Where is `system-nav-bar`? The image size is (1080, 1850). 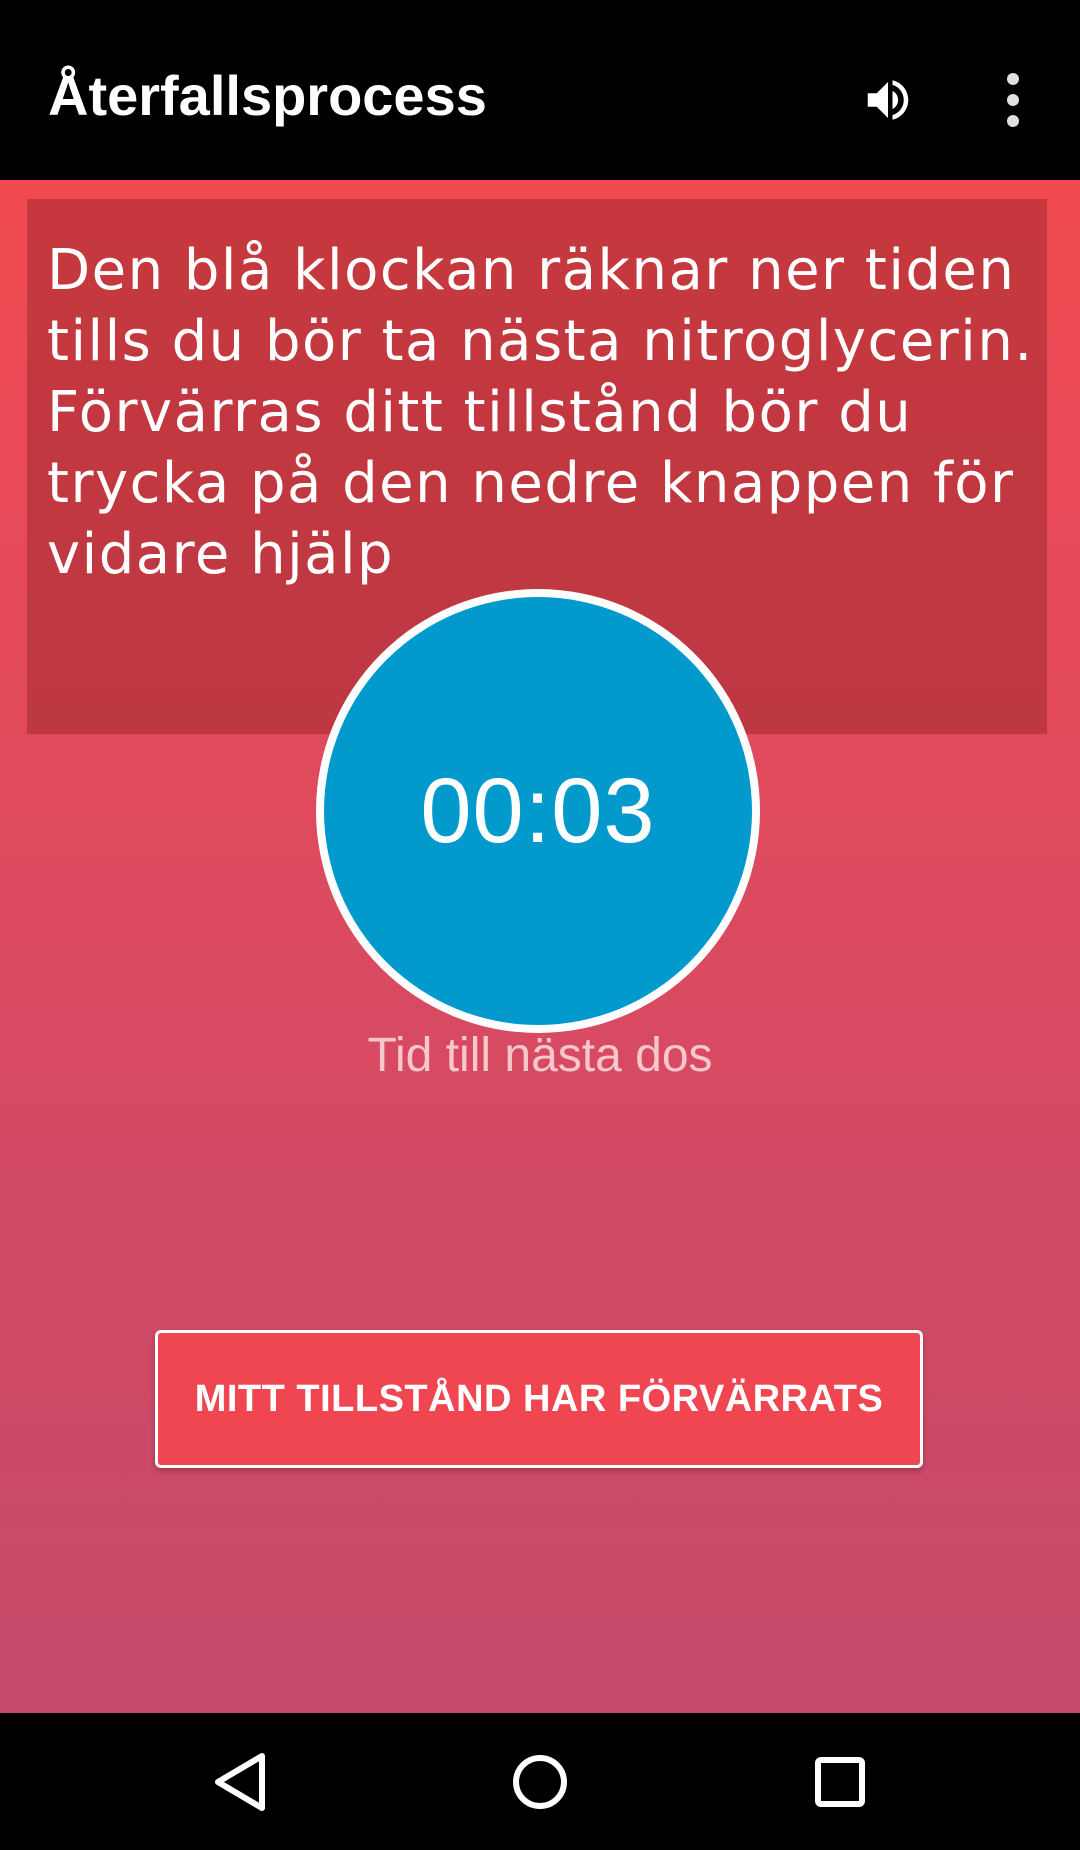
system-nav-bar is located at coordinates (540, 1781).